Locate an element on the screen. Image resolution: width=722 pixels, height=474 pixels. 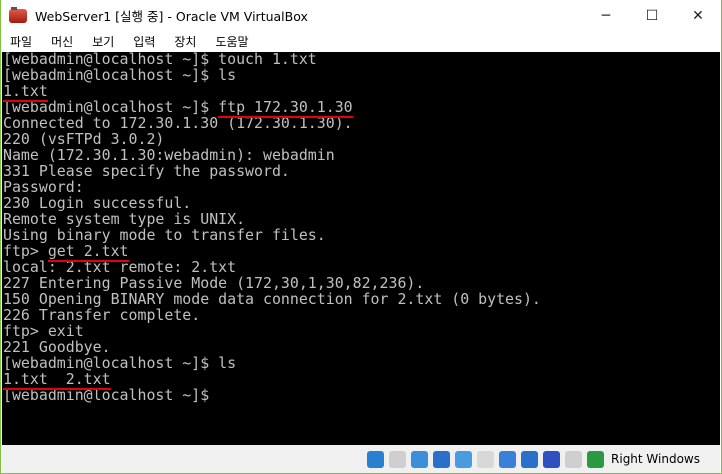
underlined-highlight: get 2.txt is located at coordinates (88, 251).